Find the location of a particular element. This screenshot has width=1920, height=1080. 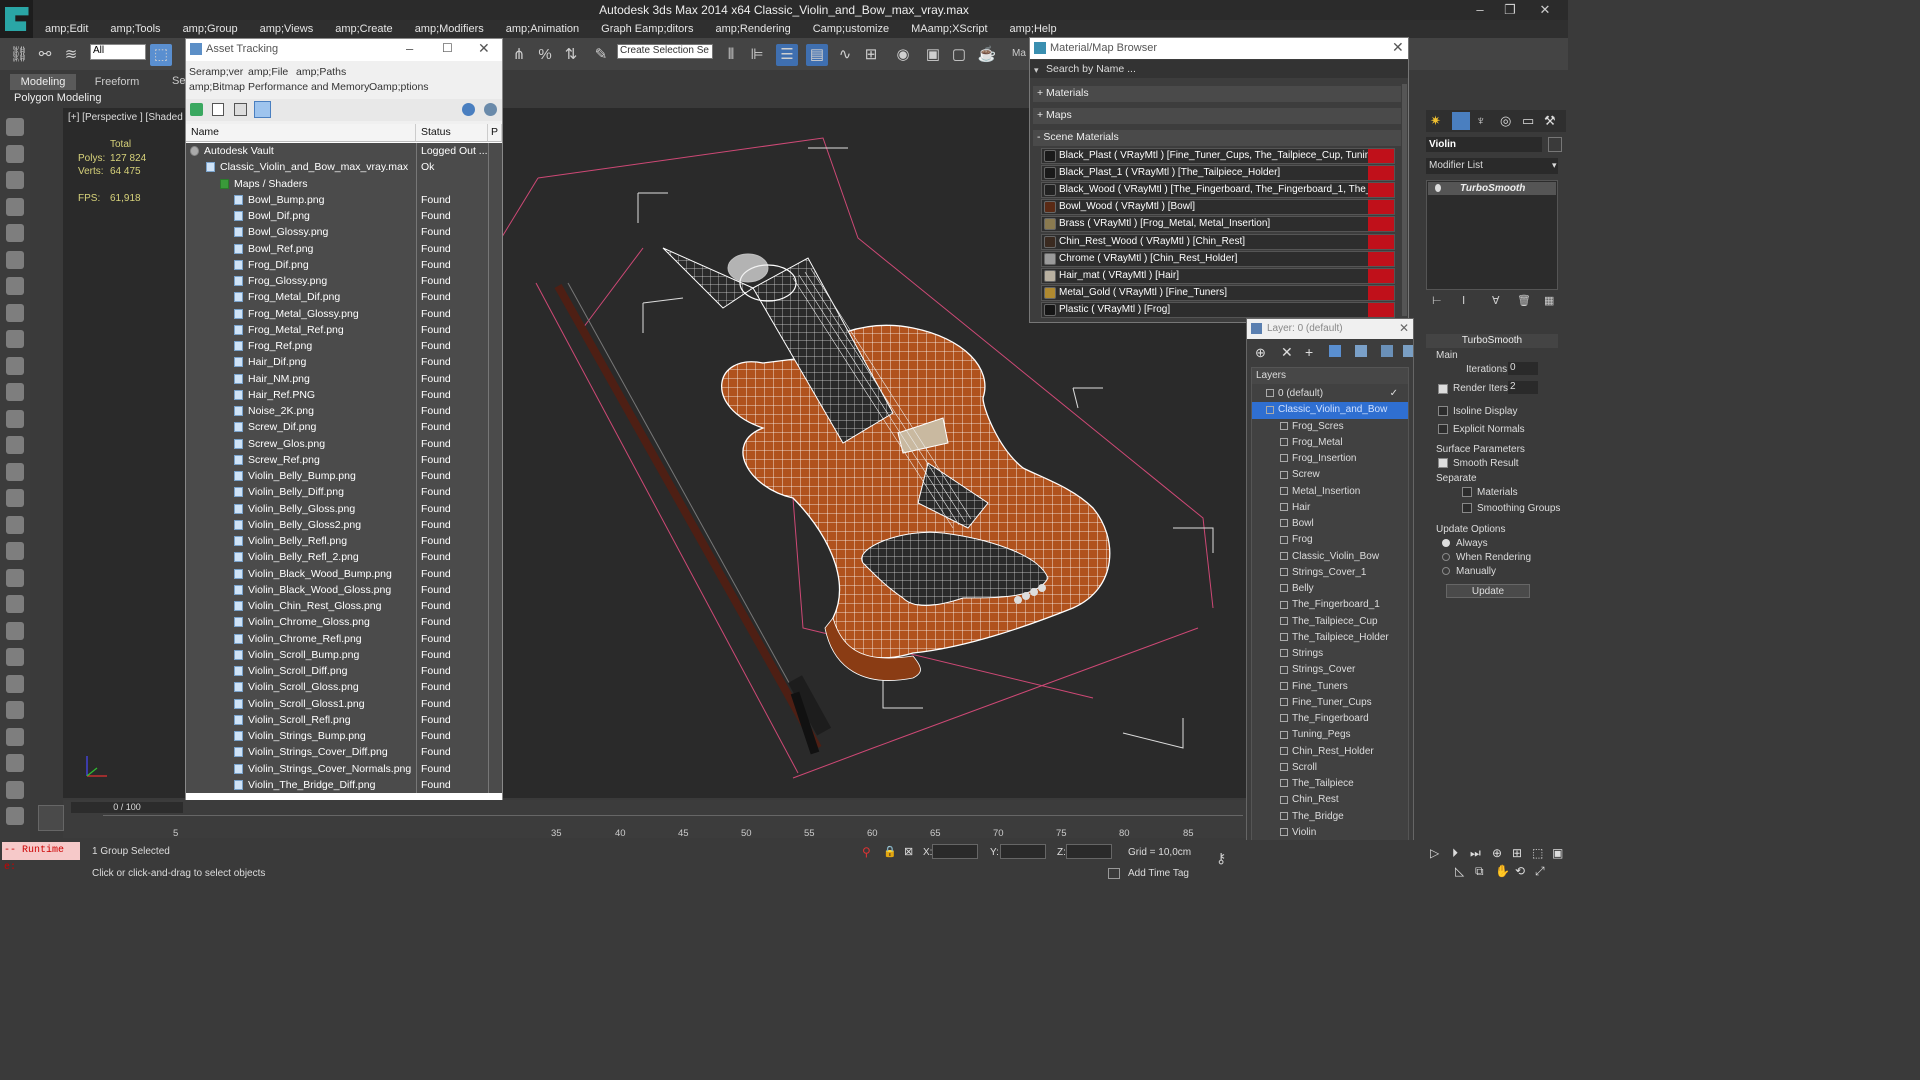

turbosmooth-rollout-title: TurboSmooth is located at coordinates (1492, 341).